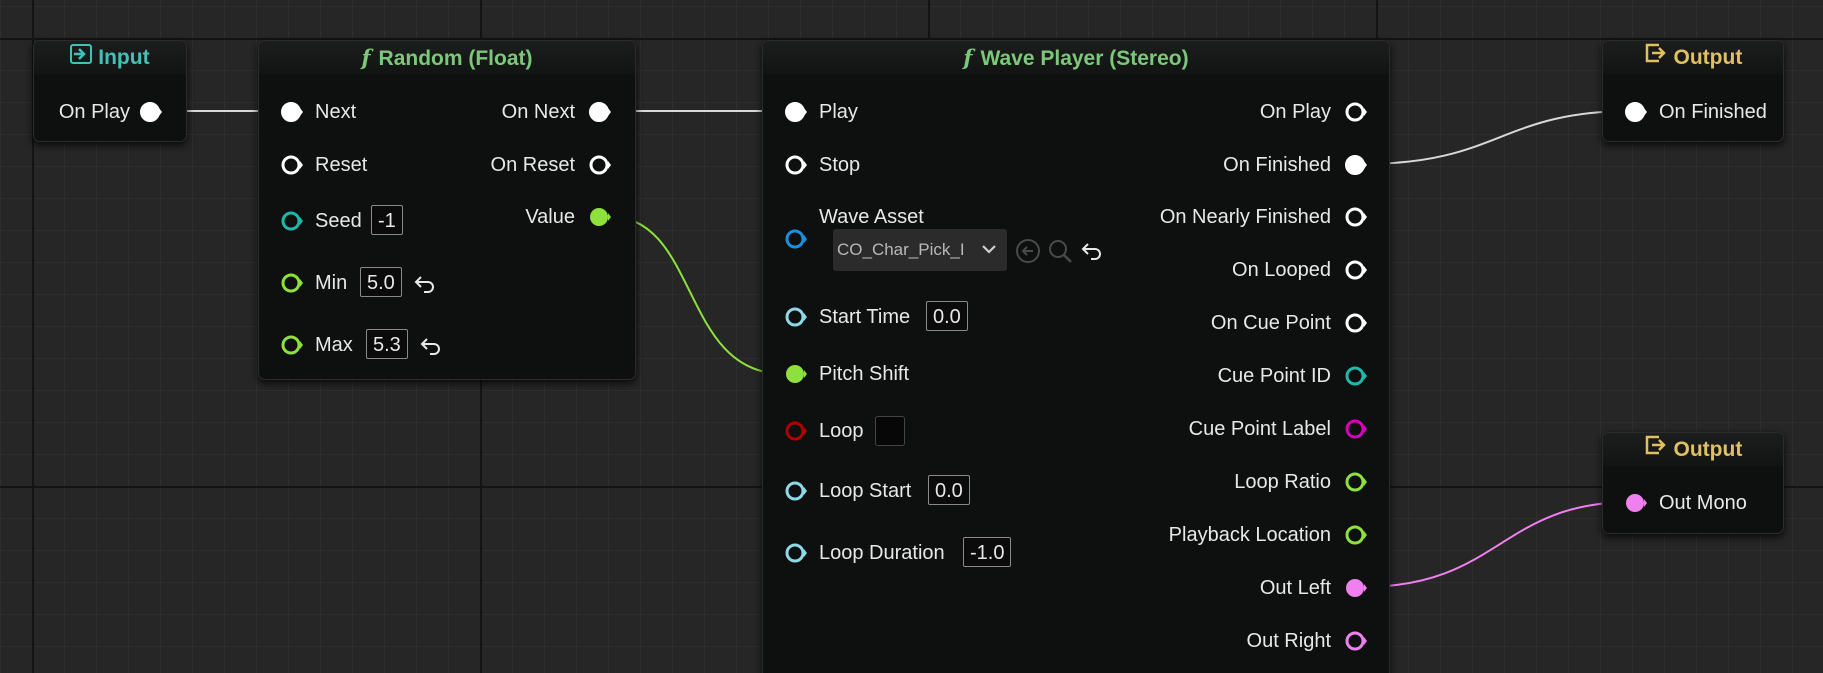 The width and height of the screenshot is (1823, 673). Describe the element at coordinates (1288, 641) in the screenshot. I see `out-right-label: Out Right` at that location.